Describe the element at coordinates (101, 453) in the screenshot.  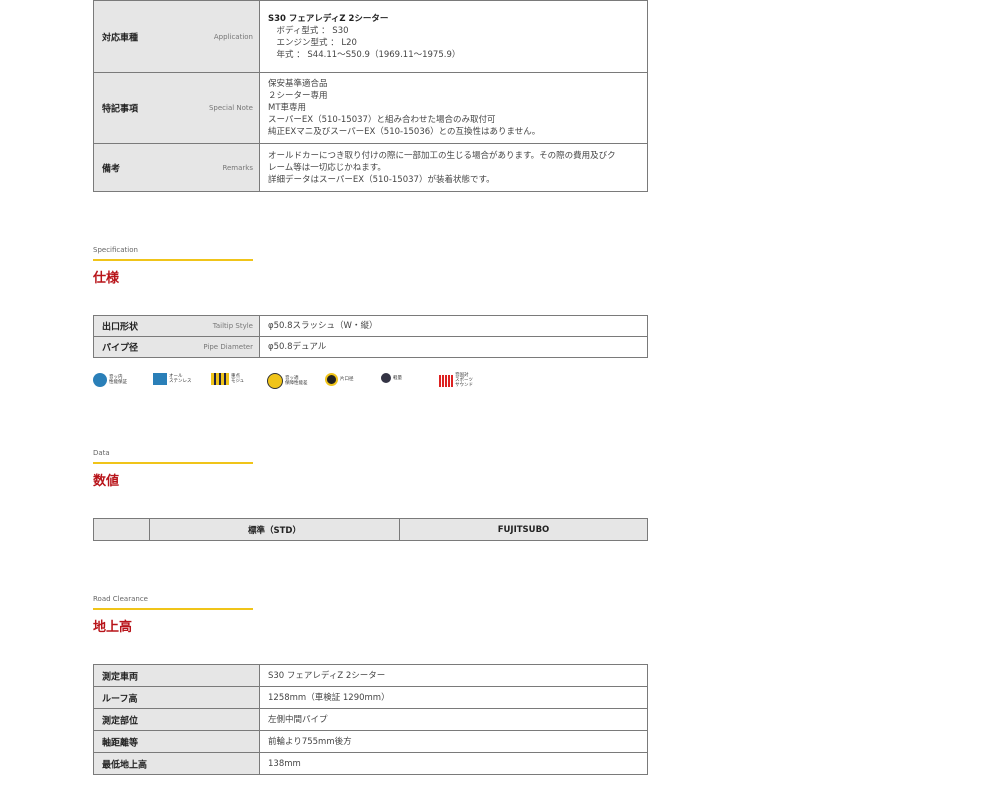
I see `section-label-en: Data` at that location.